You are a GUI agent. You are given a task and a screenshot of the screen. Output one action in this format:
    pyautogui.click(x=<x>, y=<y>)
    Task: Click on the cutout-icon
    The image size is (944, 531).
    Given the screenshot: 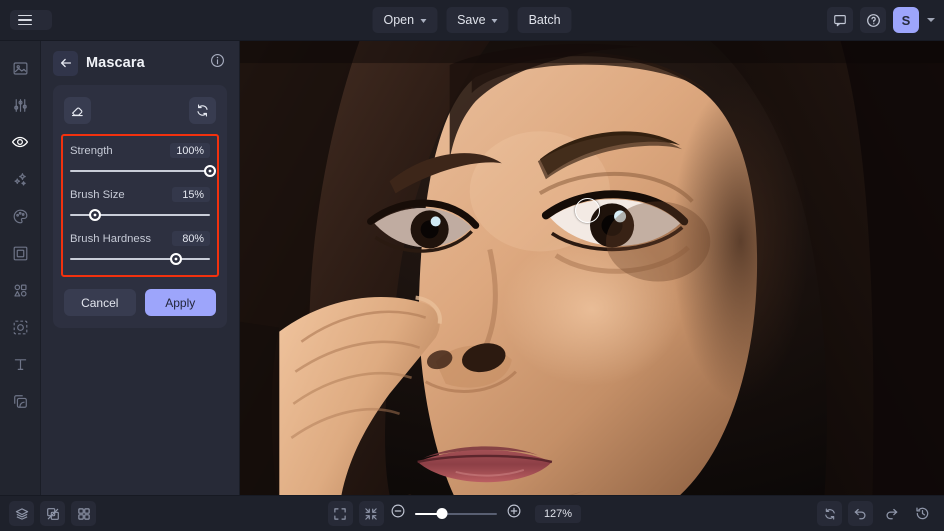 What is the action you would take?
    pyautogui.click(x=20, y=327)
    